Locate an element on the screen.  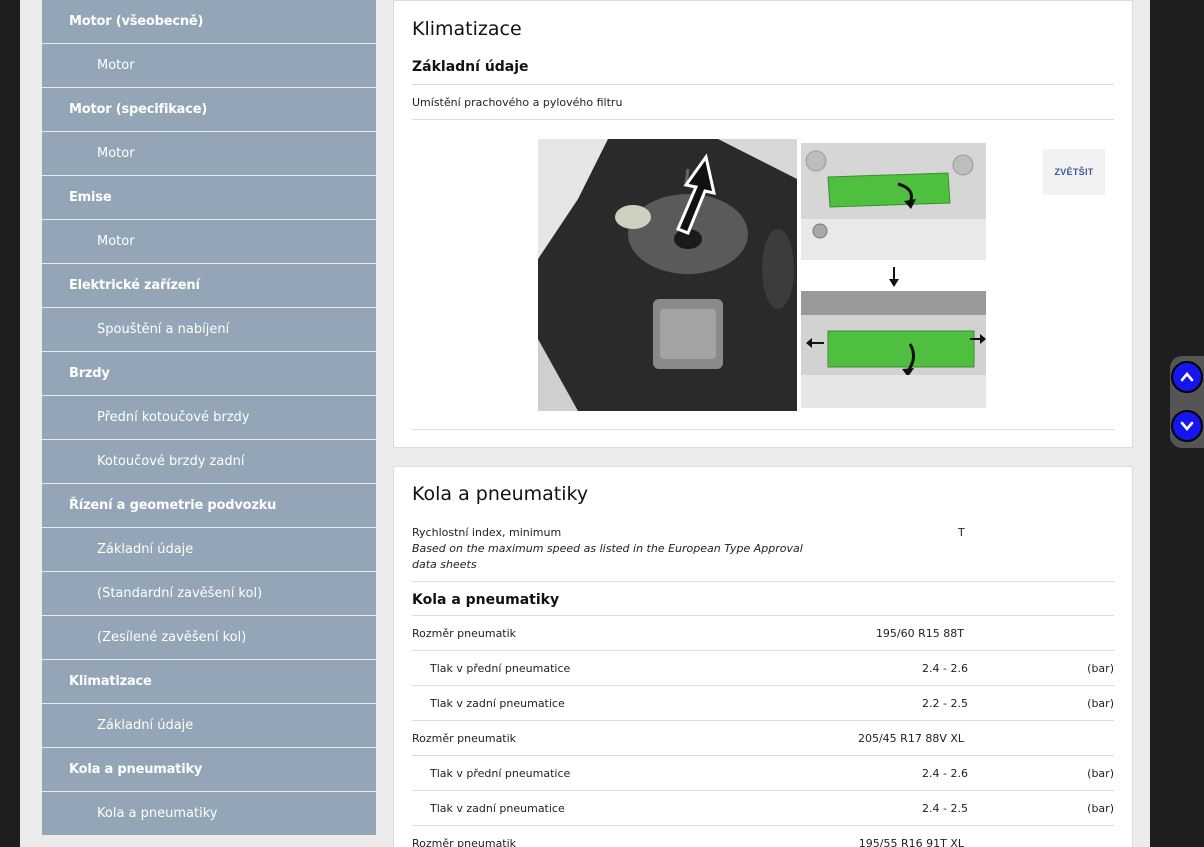
sidebar-item: Motor (specifikace) is located at coordinates (209, 110).